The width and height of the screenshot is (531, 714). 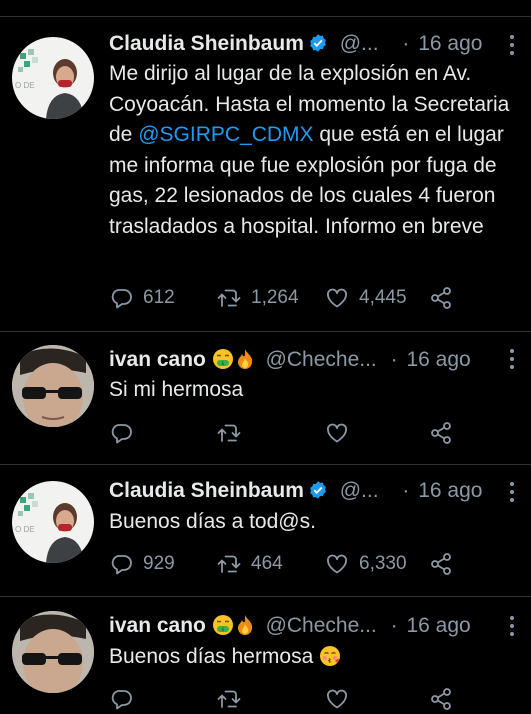 I want to click on retweet-count: 1,264, so click(x=275, y=297).